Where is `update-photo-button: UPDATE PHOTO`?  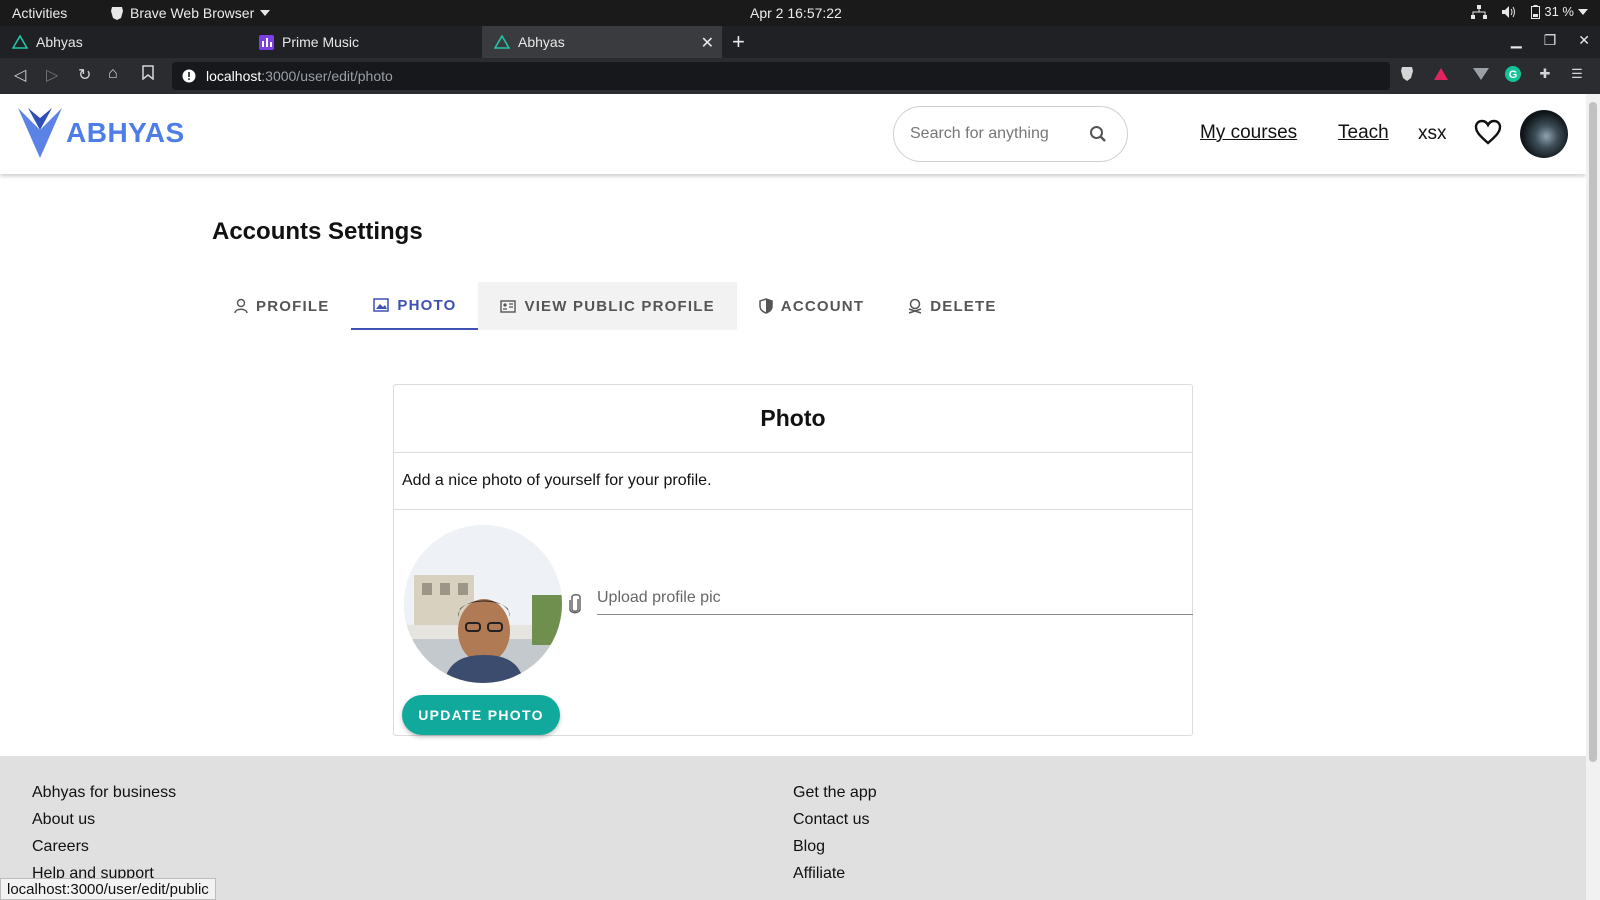
update-photo-button: UPDATE PHOTO is located at coordinates (481, 715).